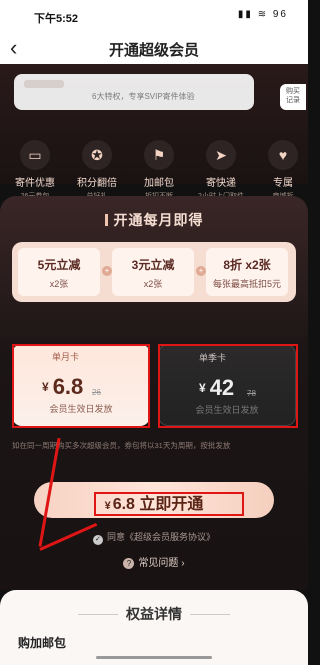 Image resolution: width=320 pixels, height=665 pixels. What do you see at coordinates (35, 183) in the screenshot?
I see `perk-name: 寄件优惠` at bounding box center [35, 183].